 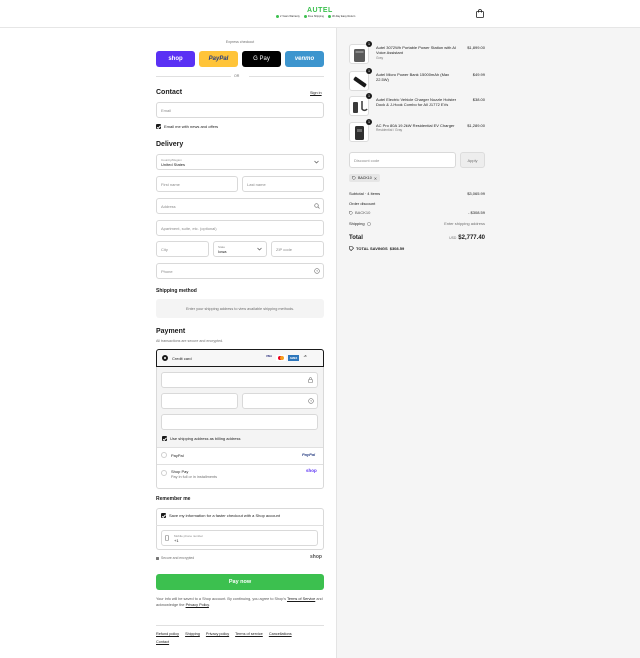 What do you see at coordinates (280, 401) in the screenshot?
I see `security-code-field` at bounding box center [280, 401].